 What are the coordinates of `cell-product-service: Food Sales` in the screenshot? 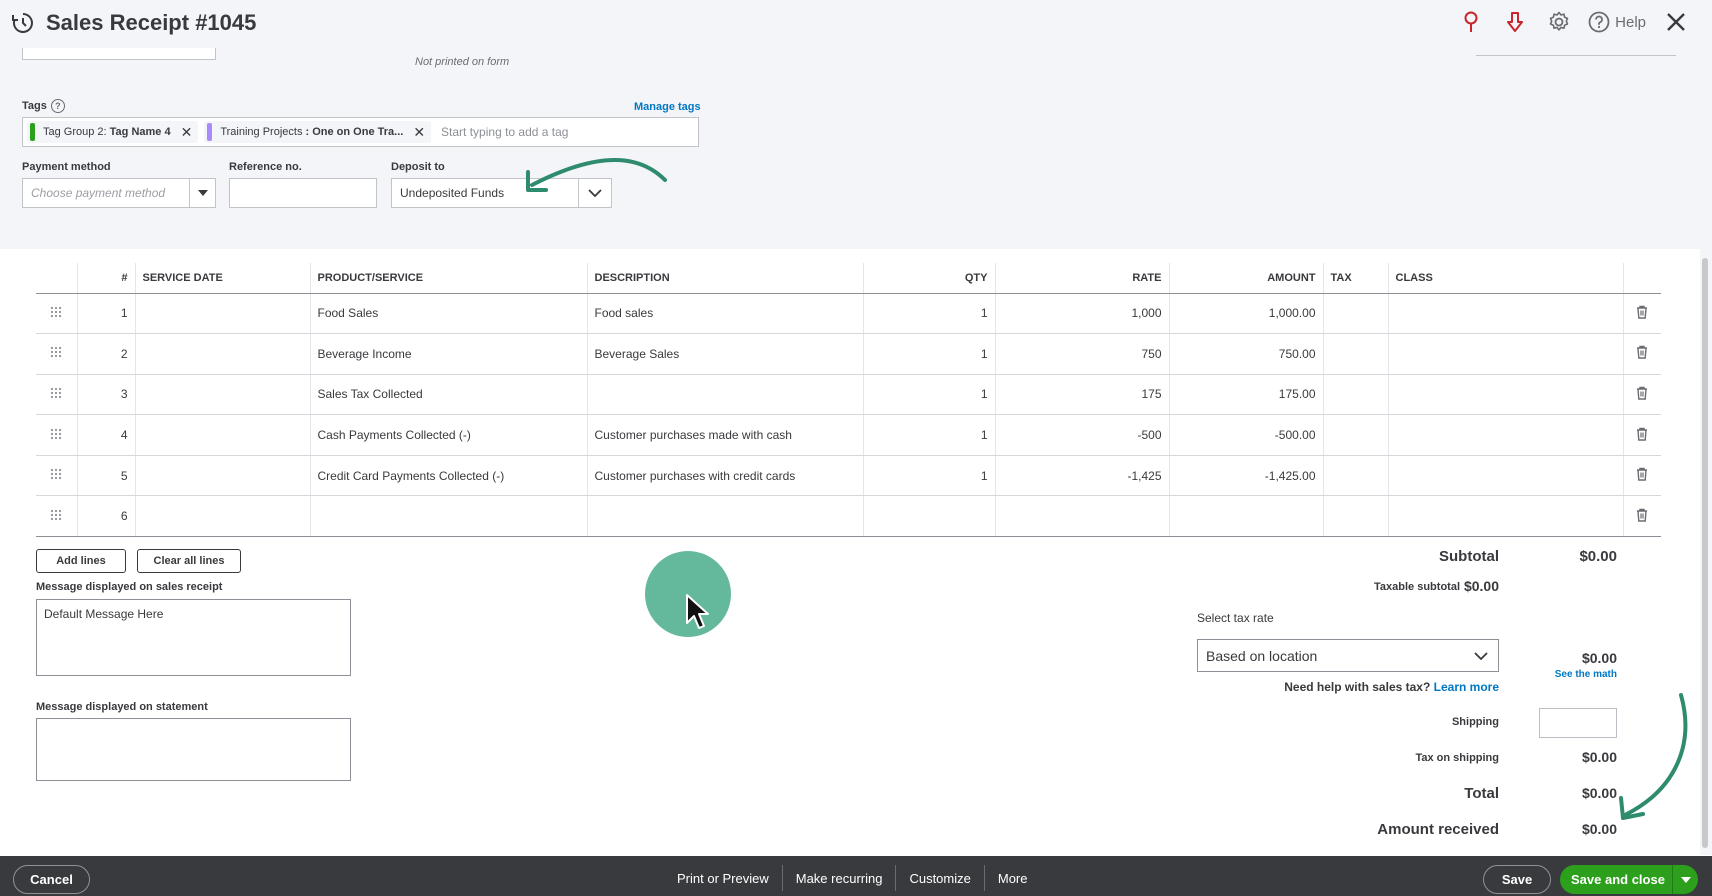 It's located at (449, 314).